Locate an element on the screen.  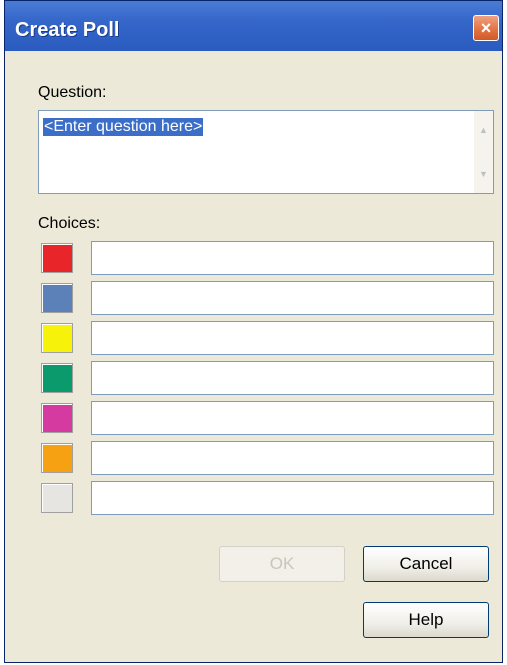
dialog-title: Create Poll is located at coordinates (67, 30).